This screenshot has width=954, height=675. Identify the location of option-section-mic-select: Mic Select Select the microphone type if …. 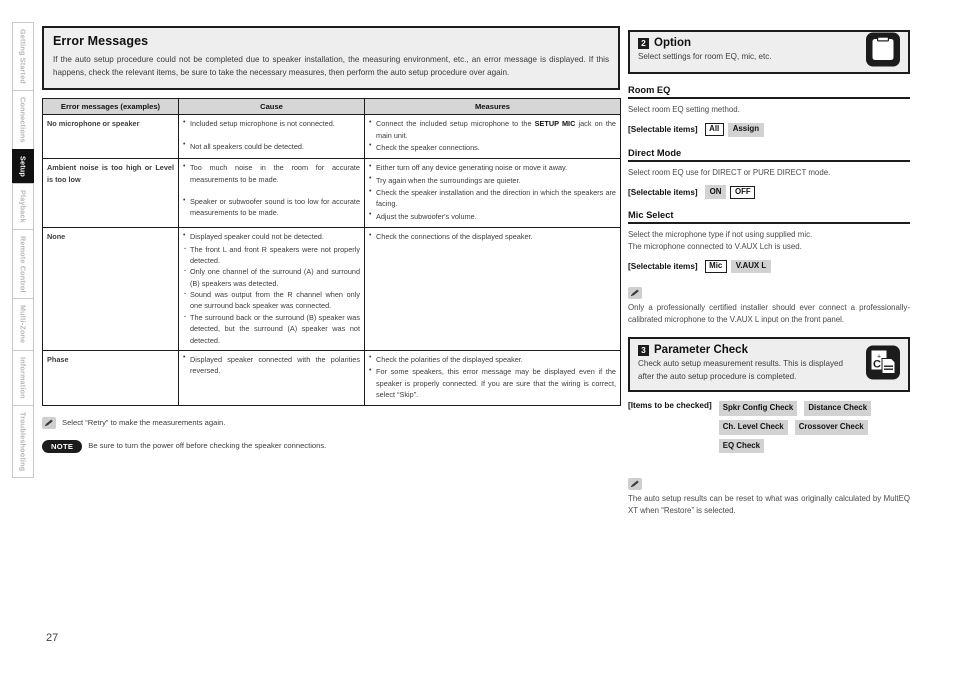
(769, 242).